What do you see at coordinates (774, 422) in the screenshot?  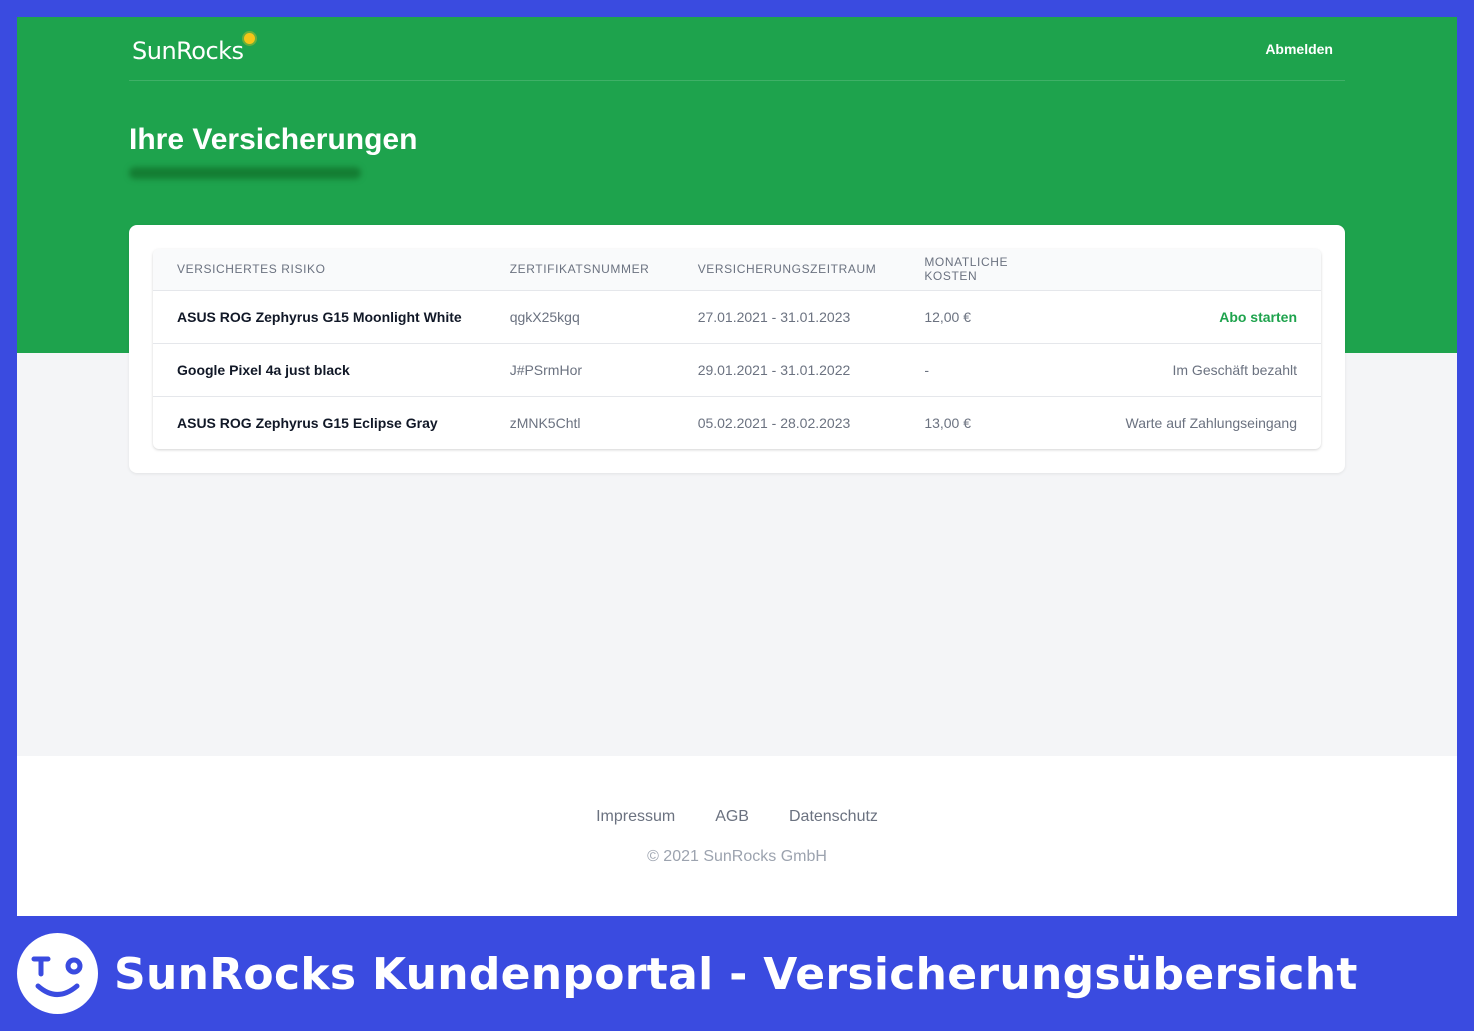 I see `period-cell: 05.02.2021 - 28.02.2023` at bounding box center [774, 422].